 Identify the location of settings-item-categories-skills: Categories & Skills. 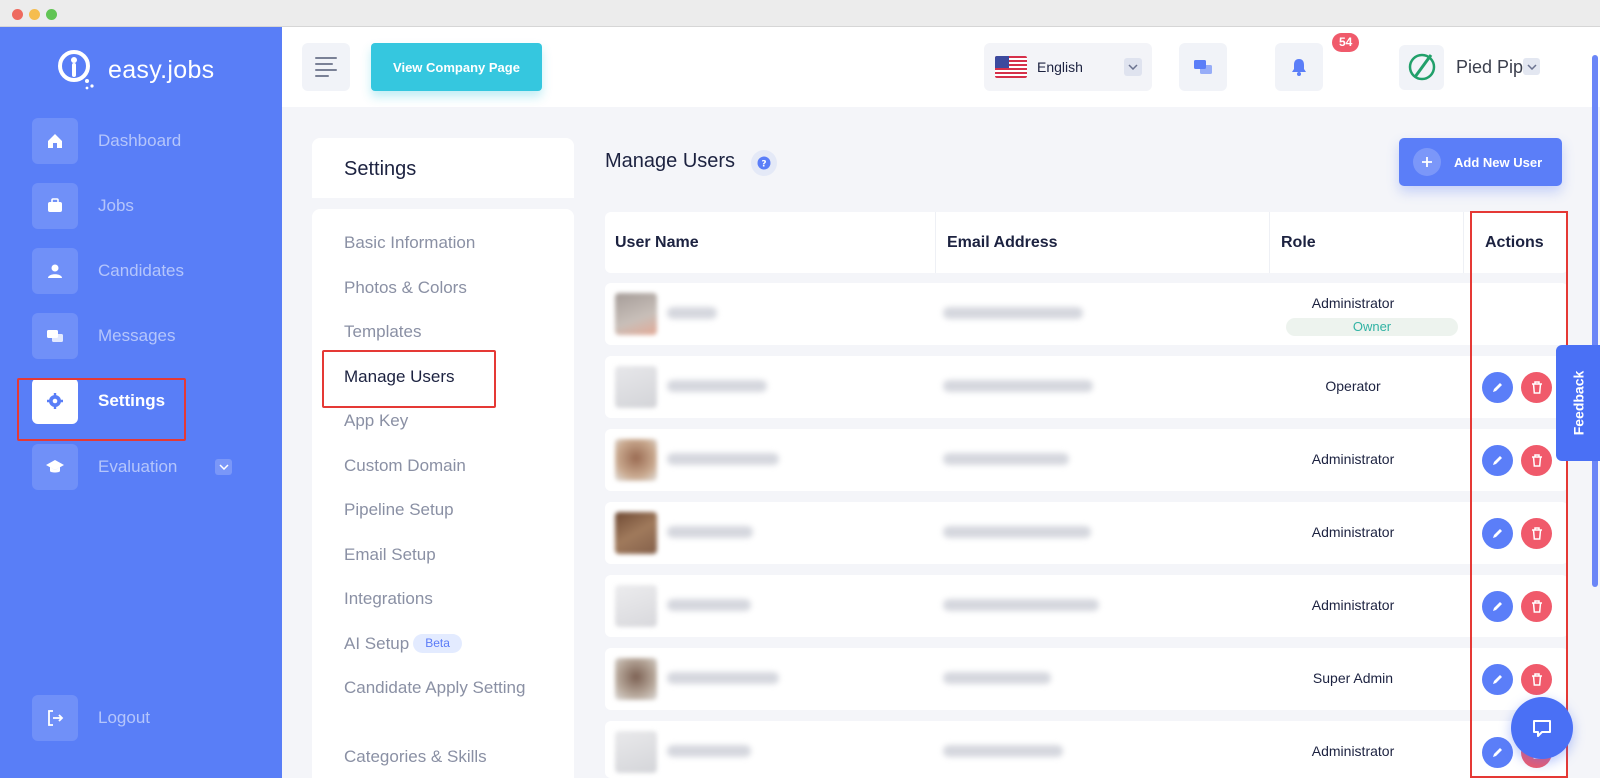
(415, 757).